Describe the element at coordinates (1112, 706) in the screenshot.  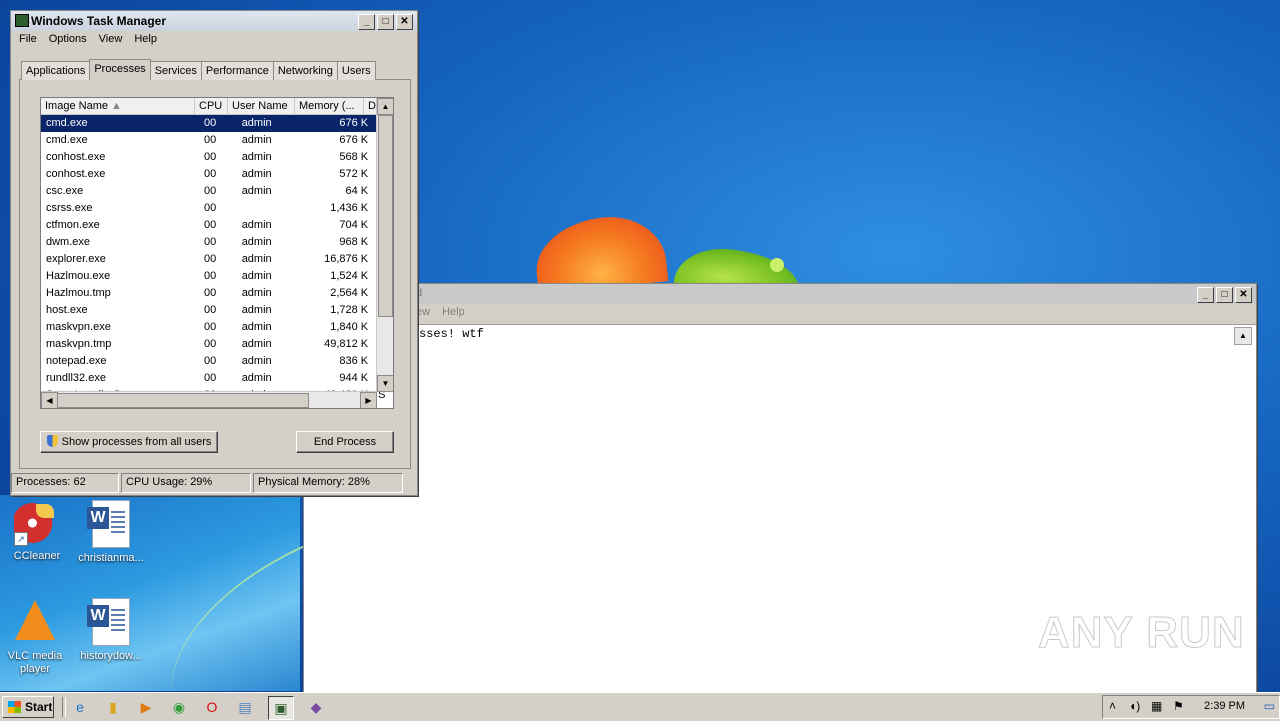
I see `chevron-up-icon: ˄` at that location.